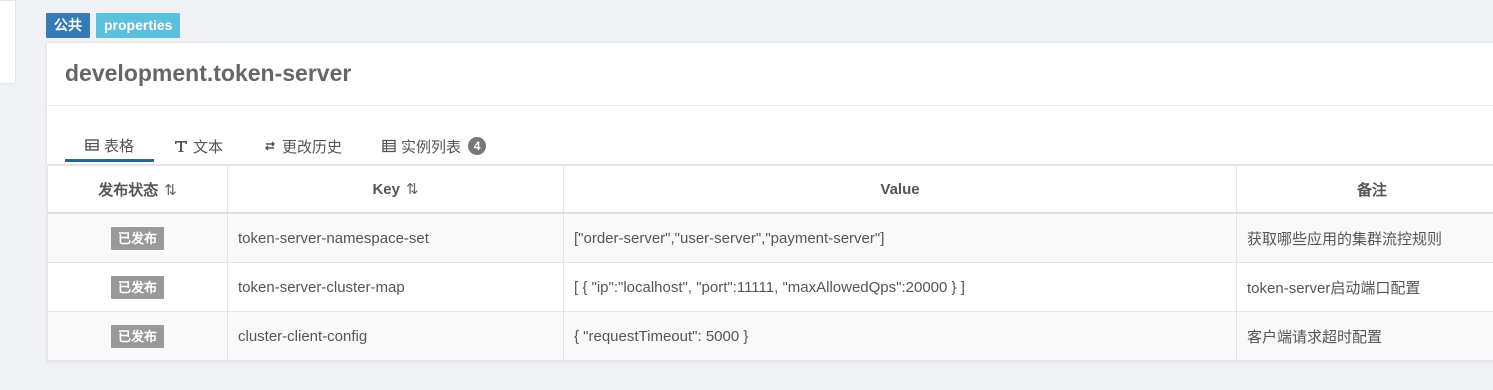  What do you see at coordinates (181, 146) in the screenshot?
I see `text-icon` at bounding box center [181, 146].